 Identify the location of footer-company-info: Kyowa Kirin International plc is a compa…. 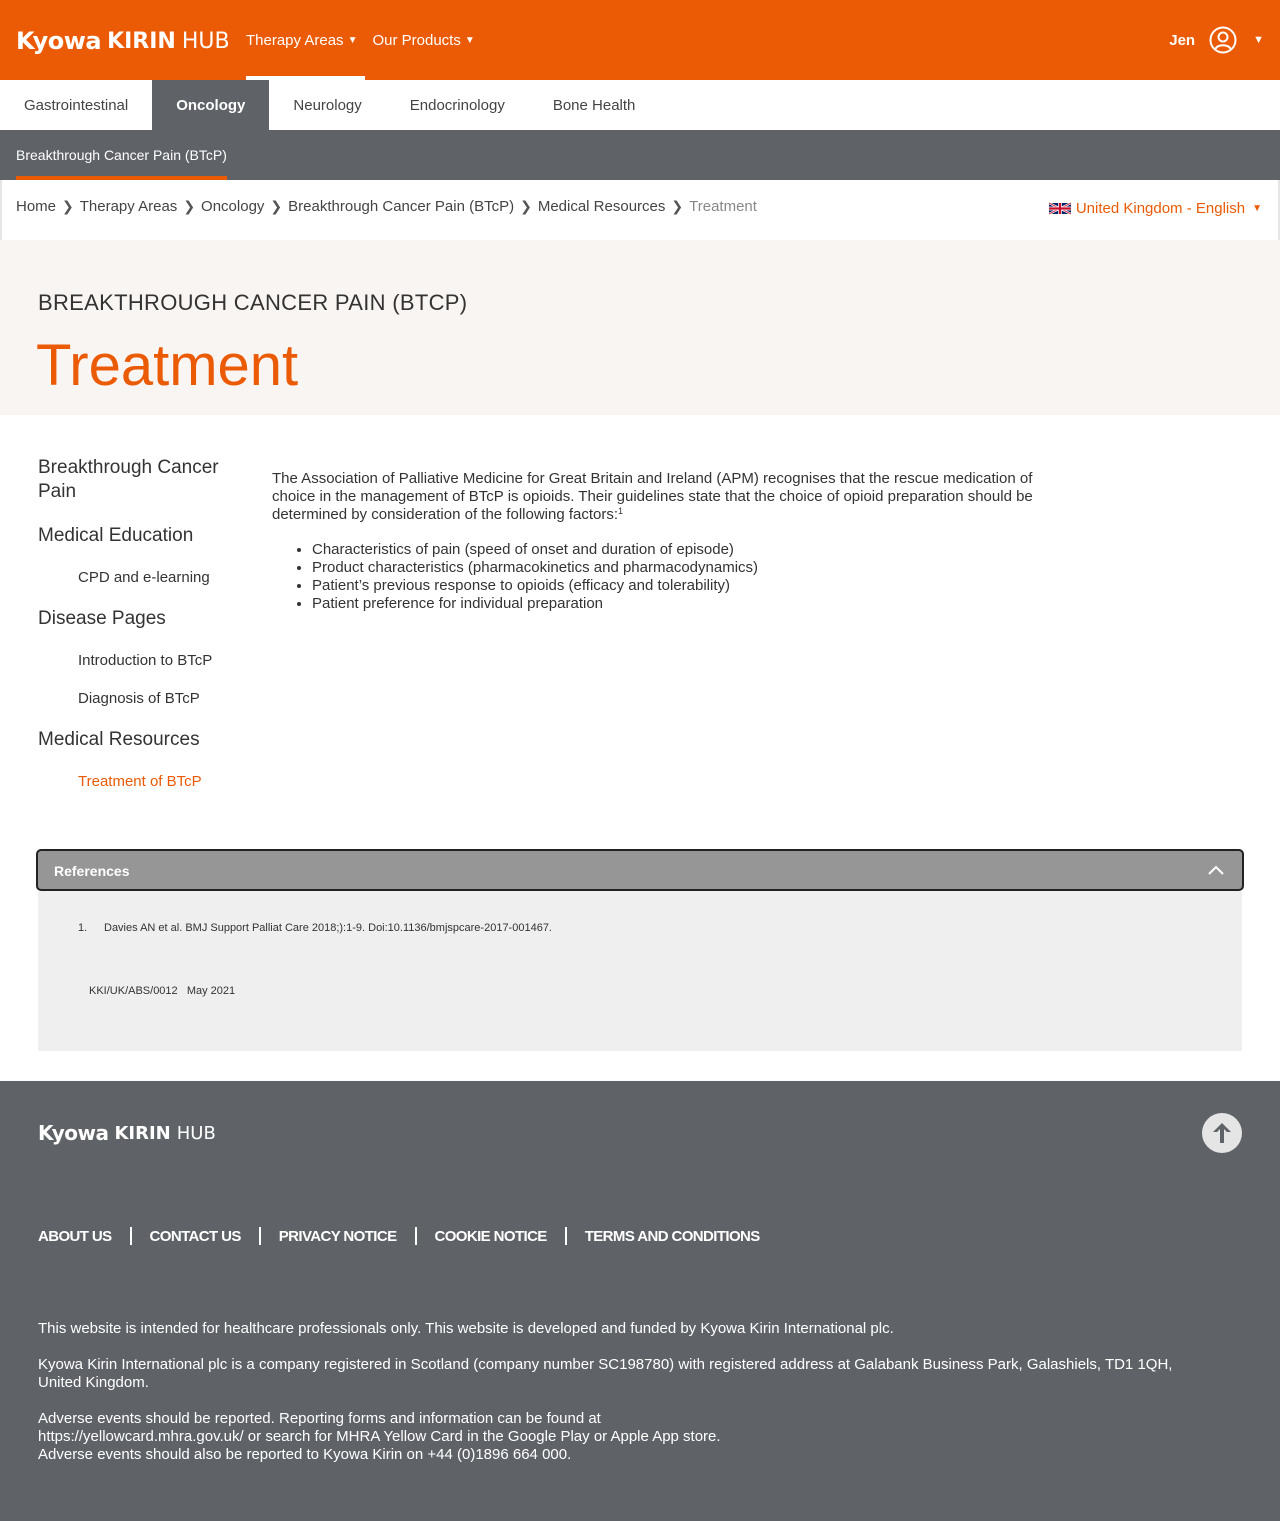
(605, 1373).